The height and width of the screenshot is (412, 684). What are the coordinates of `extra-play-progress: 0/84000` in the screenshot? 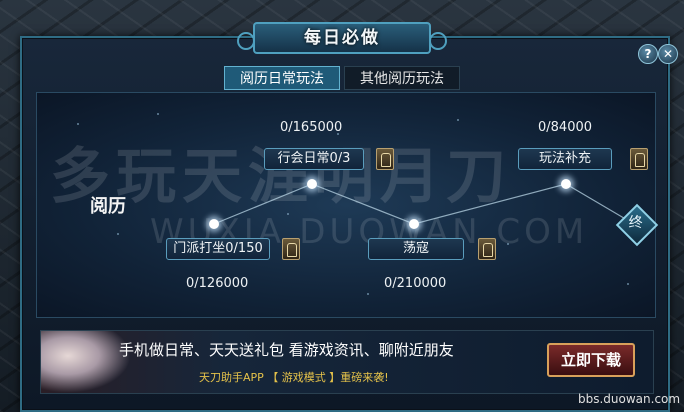 It's located at (565, 127).